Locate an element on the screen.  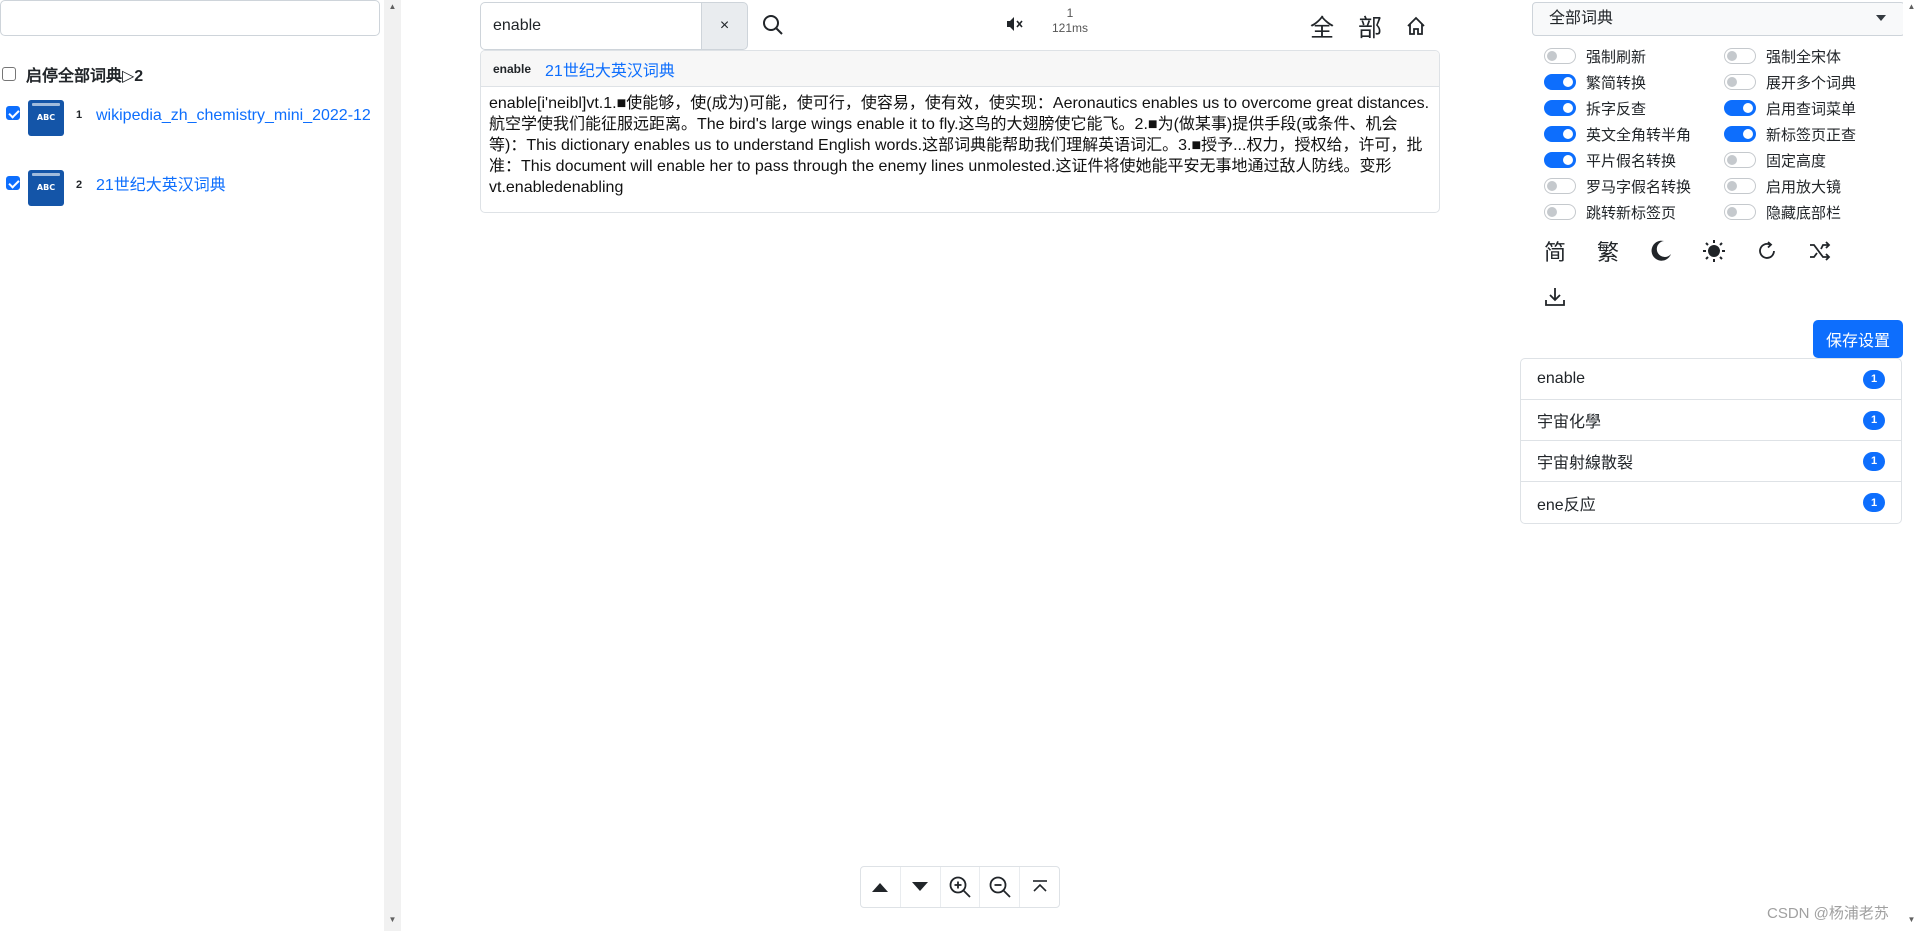
word-list-item: 宇宙射線散裂 1 is located at coordinates (1711, 461).